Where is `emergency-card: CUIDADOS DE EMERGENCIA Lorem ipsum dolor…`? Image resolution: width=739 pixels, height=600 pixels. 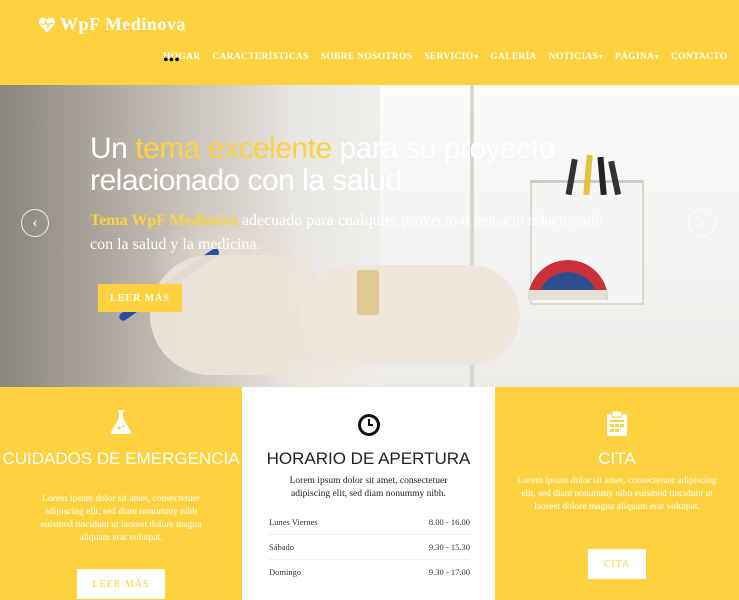
emergency-card: CUIDADOS DE EMERGENCIA Lorem ipsum dolor… is located at coordinates (121, 493).